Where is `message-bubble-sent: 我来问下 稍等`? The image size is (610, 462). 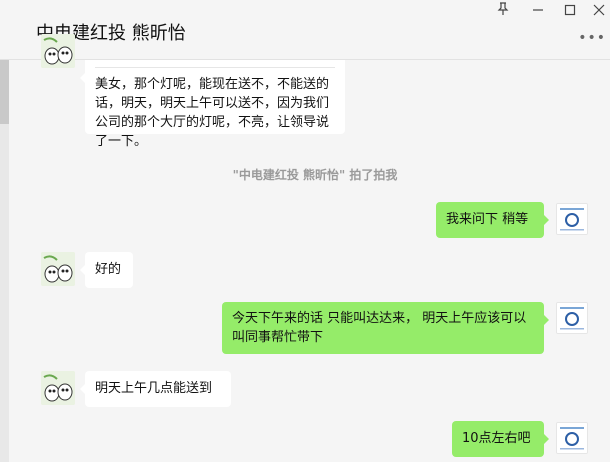 message-bubble-sent: 我来问下 稍等 is located at coordinates (492, 220).